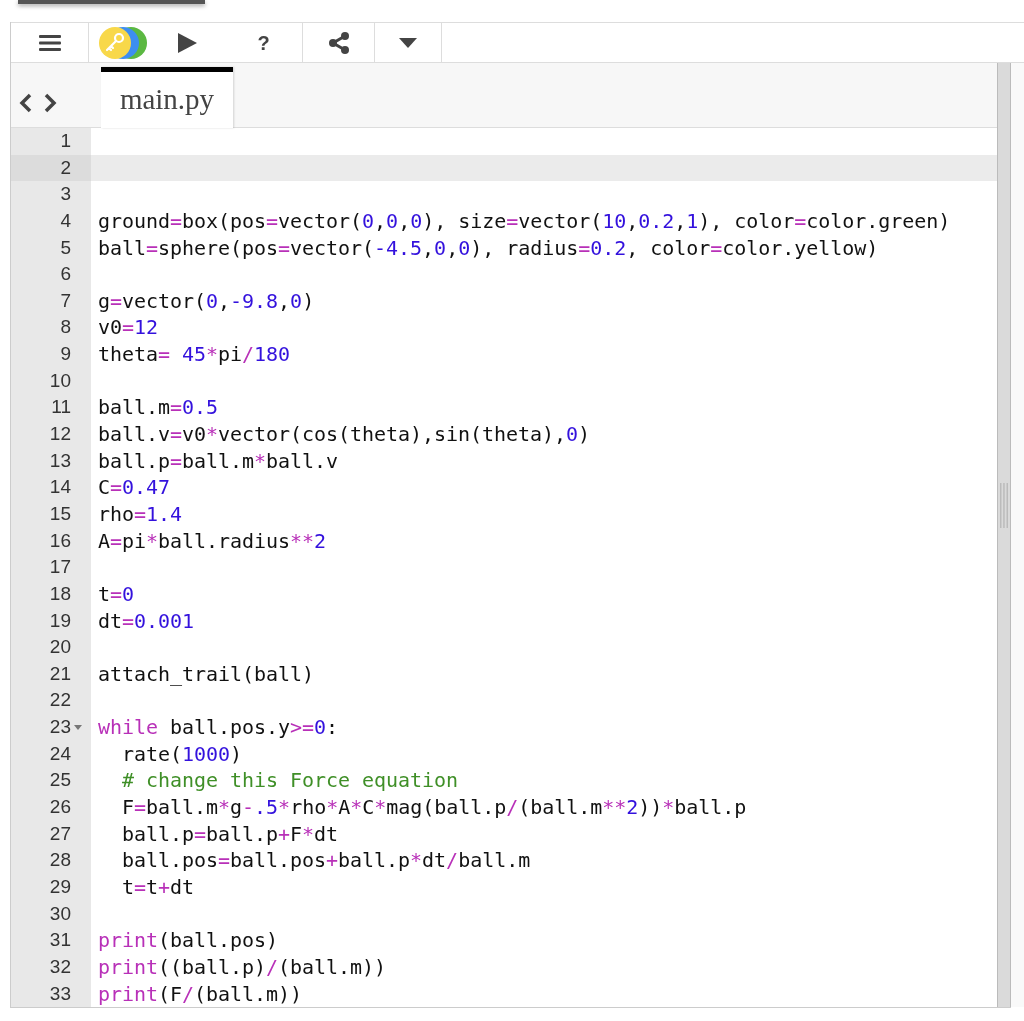 This screenshot has height=1021, width=1024. Describe the element at coordinates (434, 807) in the screenshot. I see `code-line: F=ball.m*g-.5*rho*A*C*mag(ball.p/(ball.m**2))*ball.p` at that location.